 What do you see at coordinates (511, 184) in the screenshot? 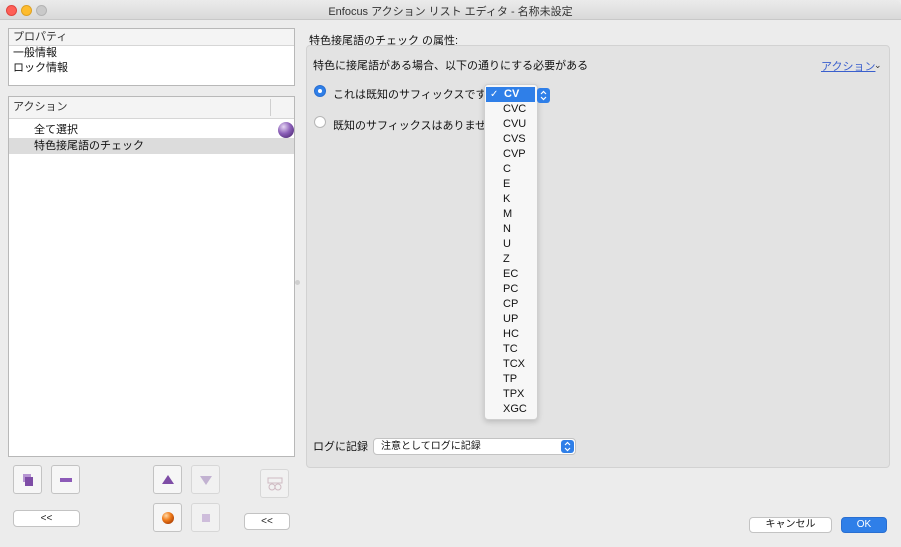
I see `suffix-option: E` at bounding box center [511, 184].